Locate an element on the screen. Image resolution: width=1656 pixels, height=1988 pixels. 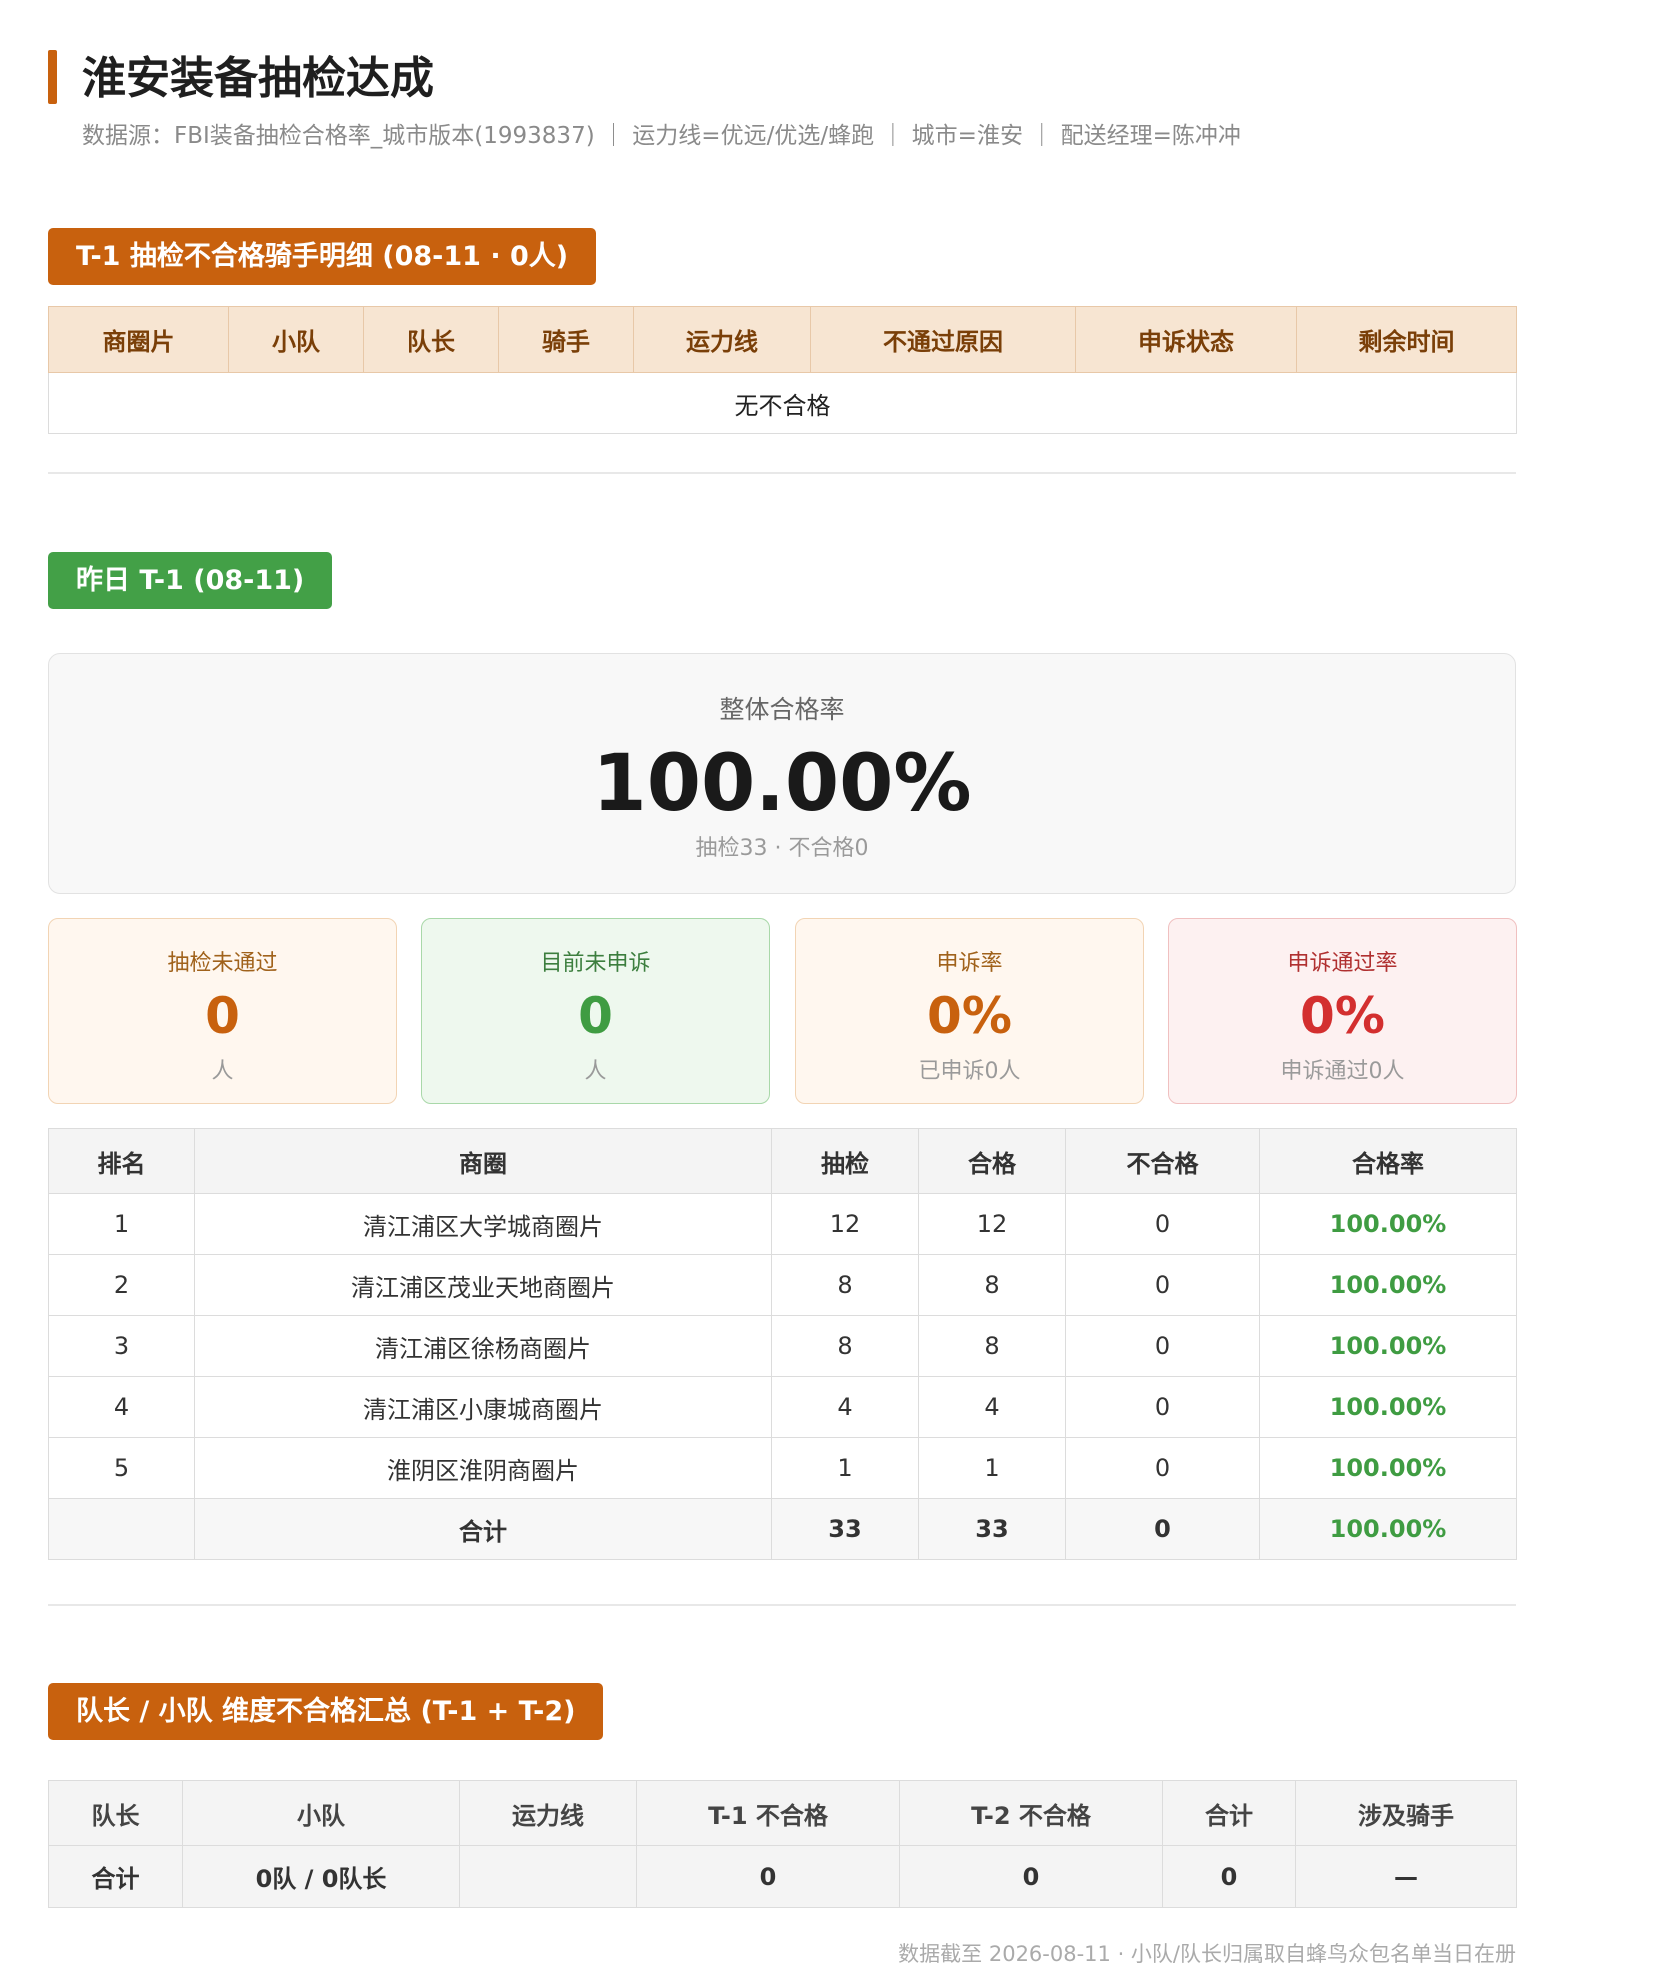
area-cell: 清江浦区徐杨商圈片 is located at coordinates (483, 1346).